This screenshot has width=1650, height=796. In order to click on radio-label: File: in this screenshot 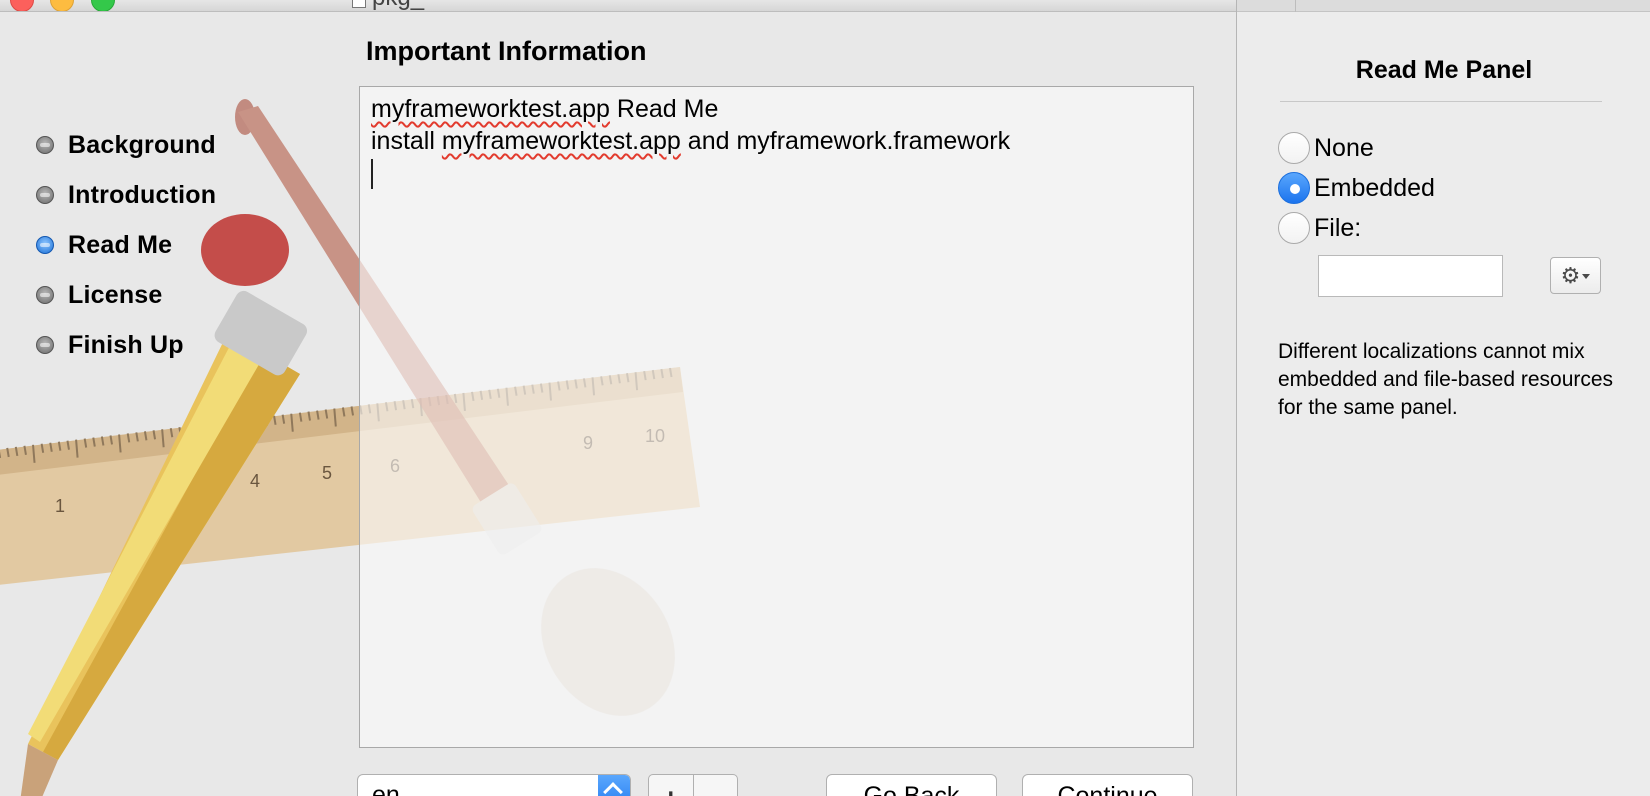, I will do `click(1338, 227)`.